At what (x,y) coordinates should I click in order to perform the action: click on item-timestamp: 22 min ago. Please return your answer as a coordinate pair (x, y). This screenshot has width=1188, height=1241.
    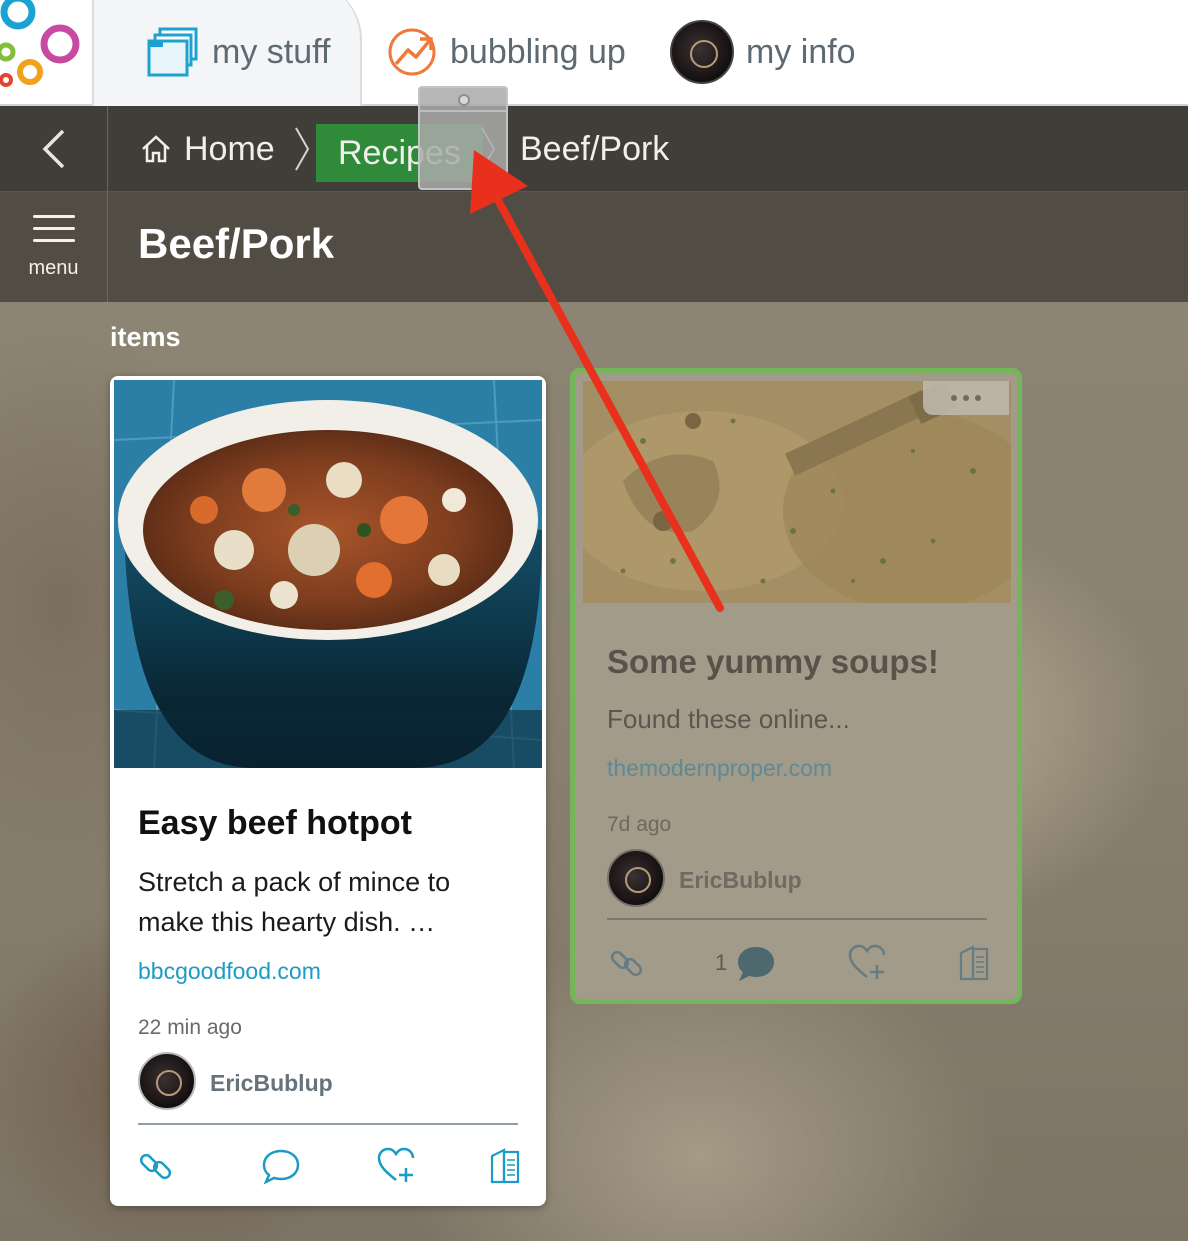
    Looking at the image, I should click on (190, 1027).